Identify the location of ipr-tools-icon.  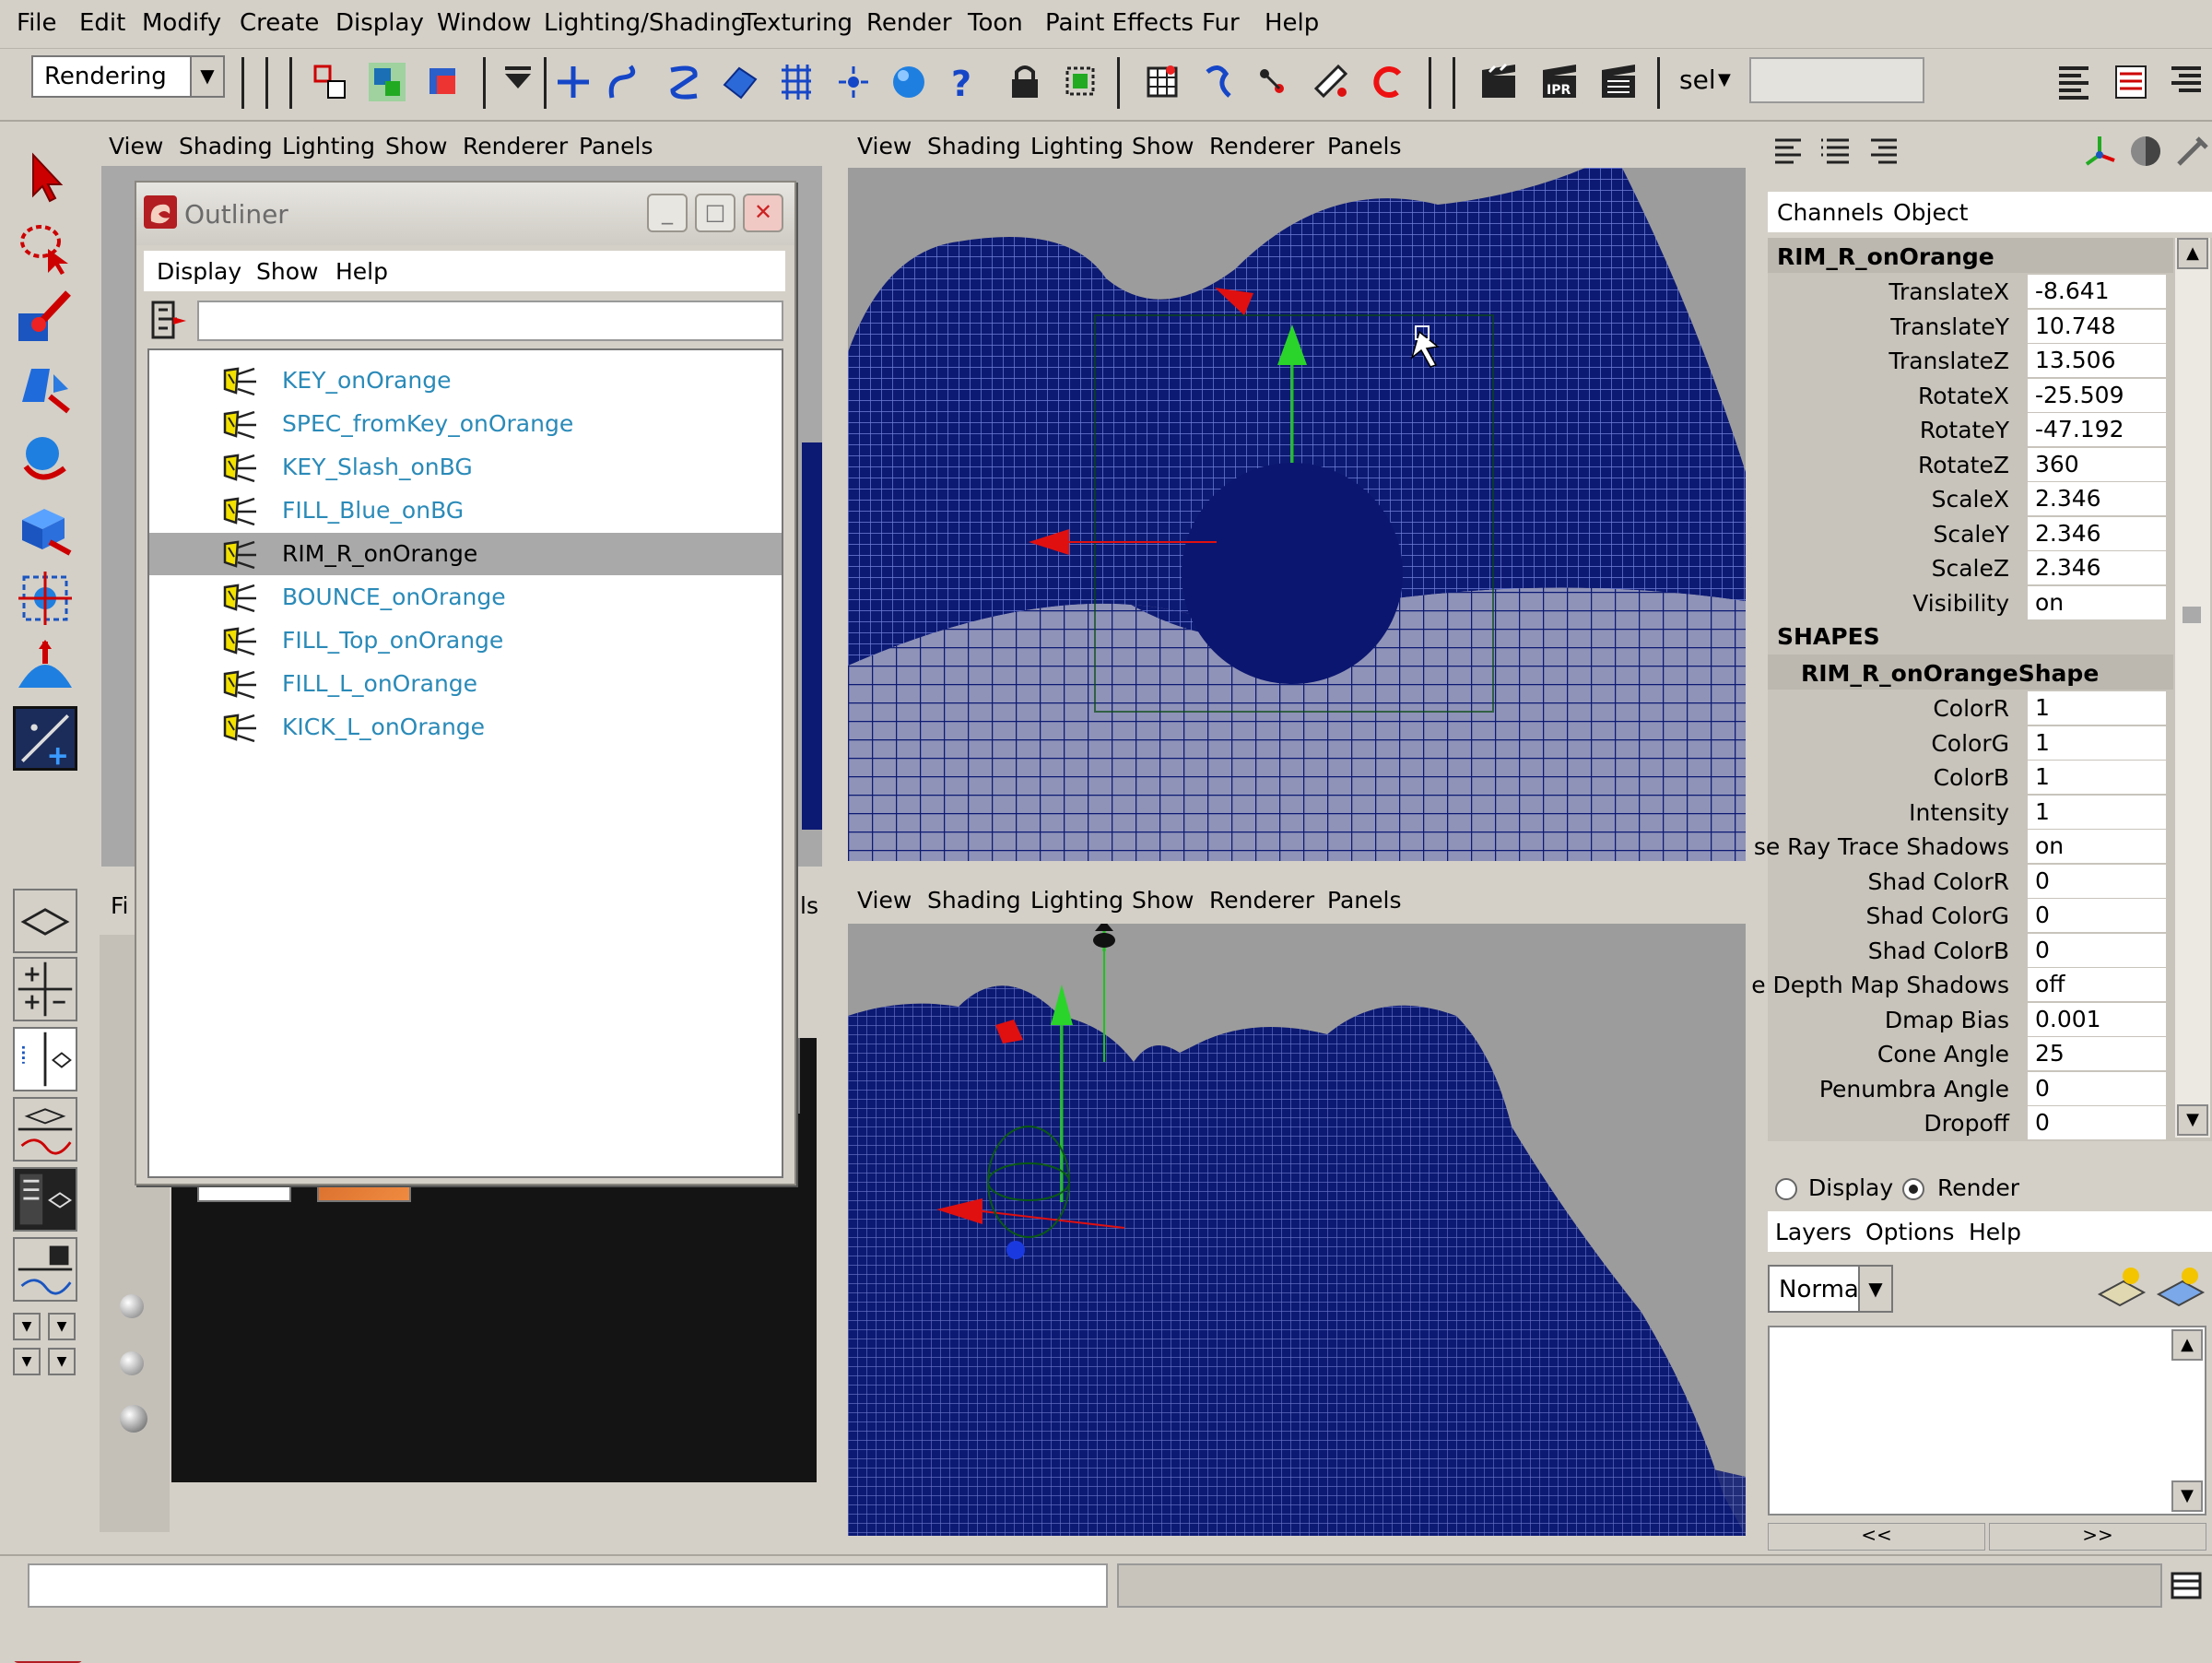
(1331, 82).